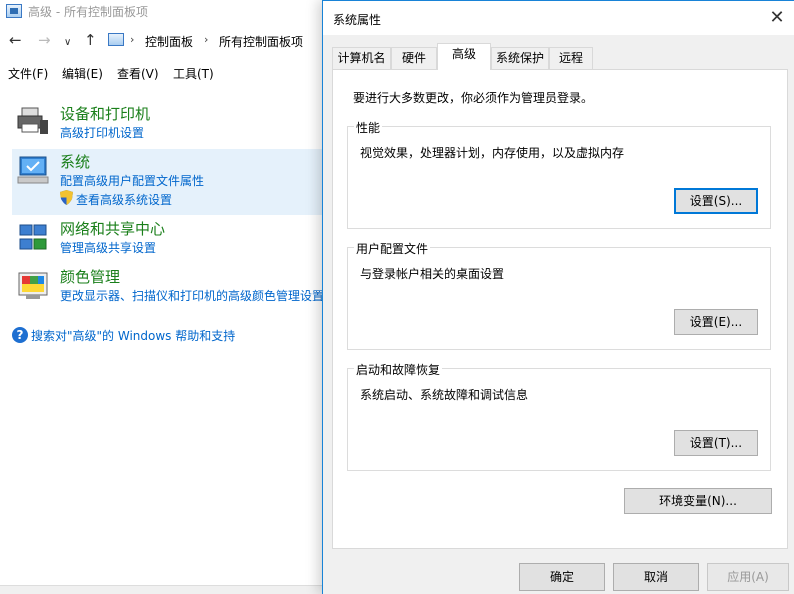 Image resolution: width=794 pixels, height=594 pixels. Describe the element at coordinates (33, 285) in the screenshot. I see `color-management-icon` at that location.